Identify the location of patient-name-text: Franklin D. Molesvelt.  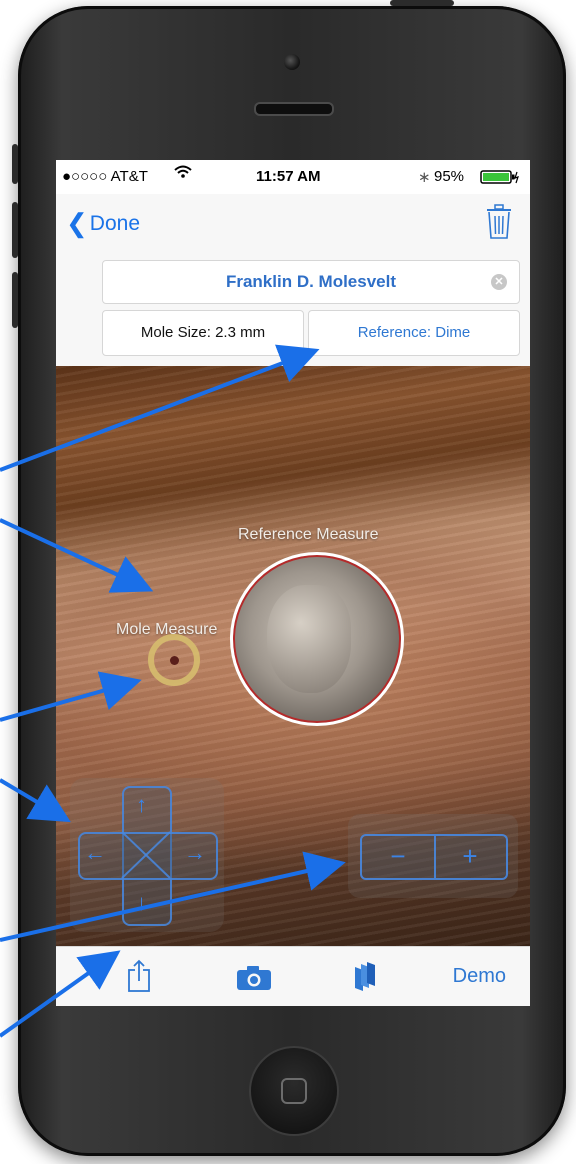
(311, 281).